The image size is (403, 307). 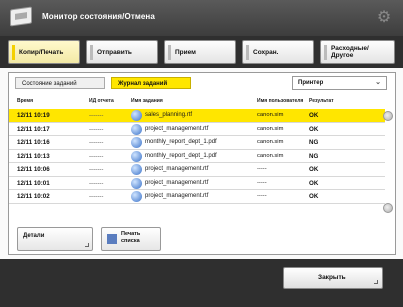 What do you see at coordinates (33, 156) in the screenshot?
I see `row-time: 12/11 10:13` at bounding box center [33, 156].